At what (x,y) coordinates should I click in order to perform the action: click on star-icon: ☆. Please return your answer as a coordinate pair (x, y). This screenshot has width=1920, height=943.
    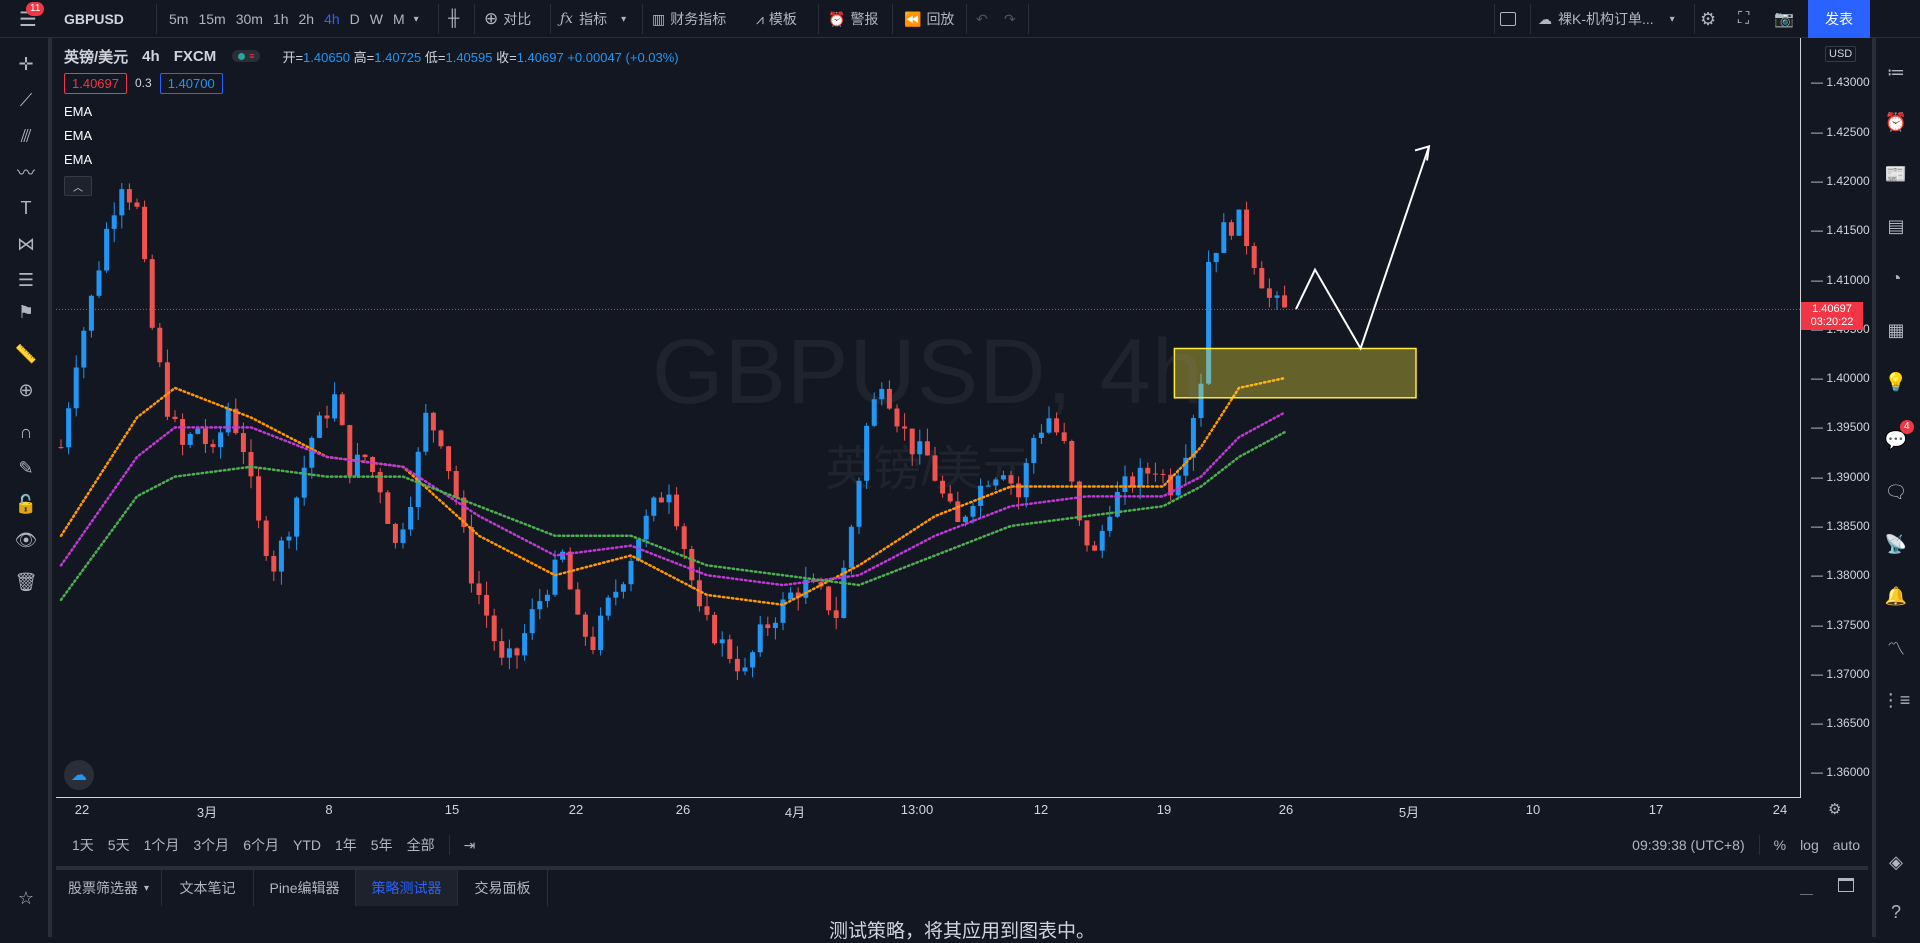
    Looking at the image, I should click on (26, 898).